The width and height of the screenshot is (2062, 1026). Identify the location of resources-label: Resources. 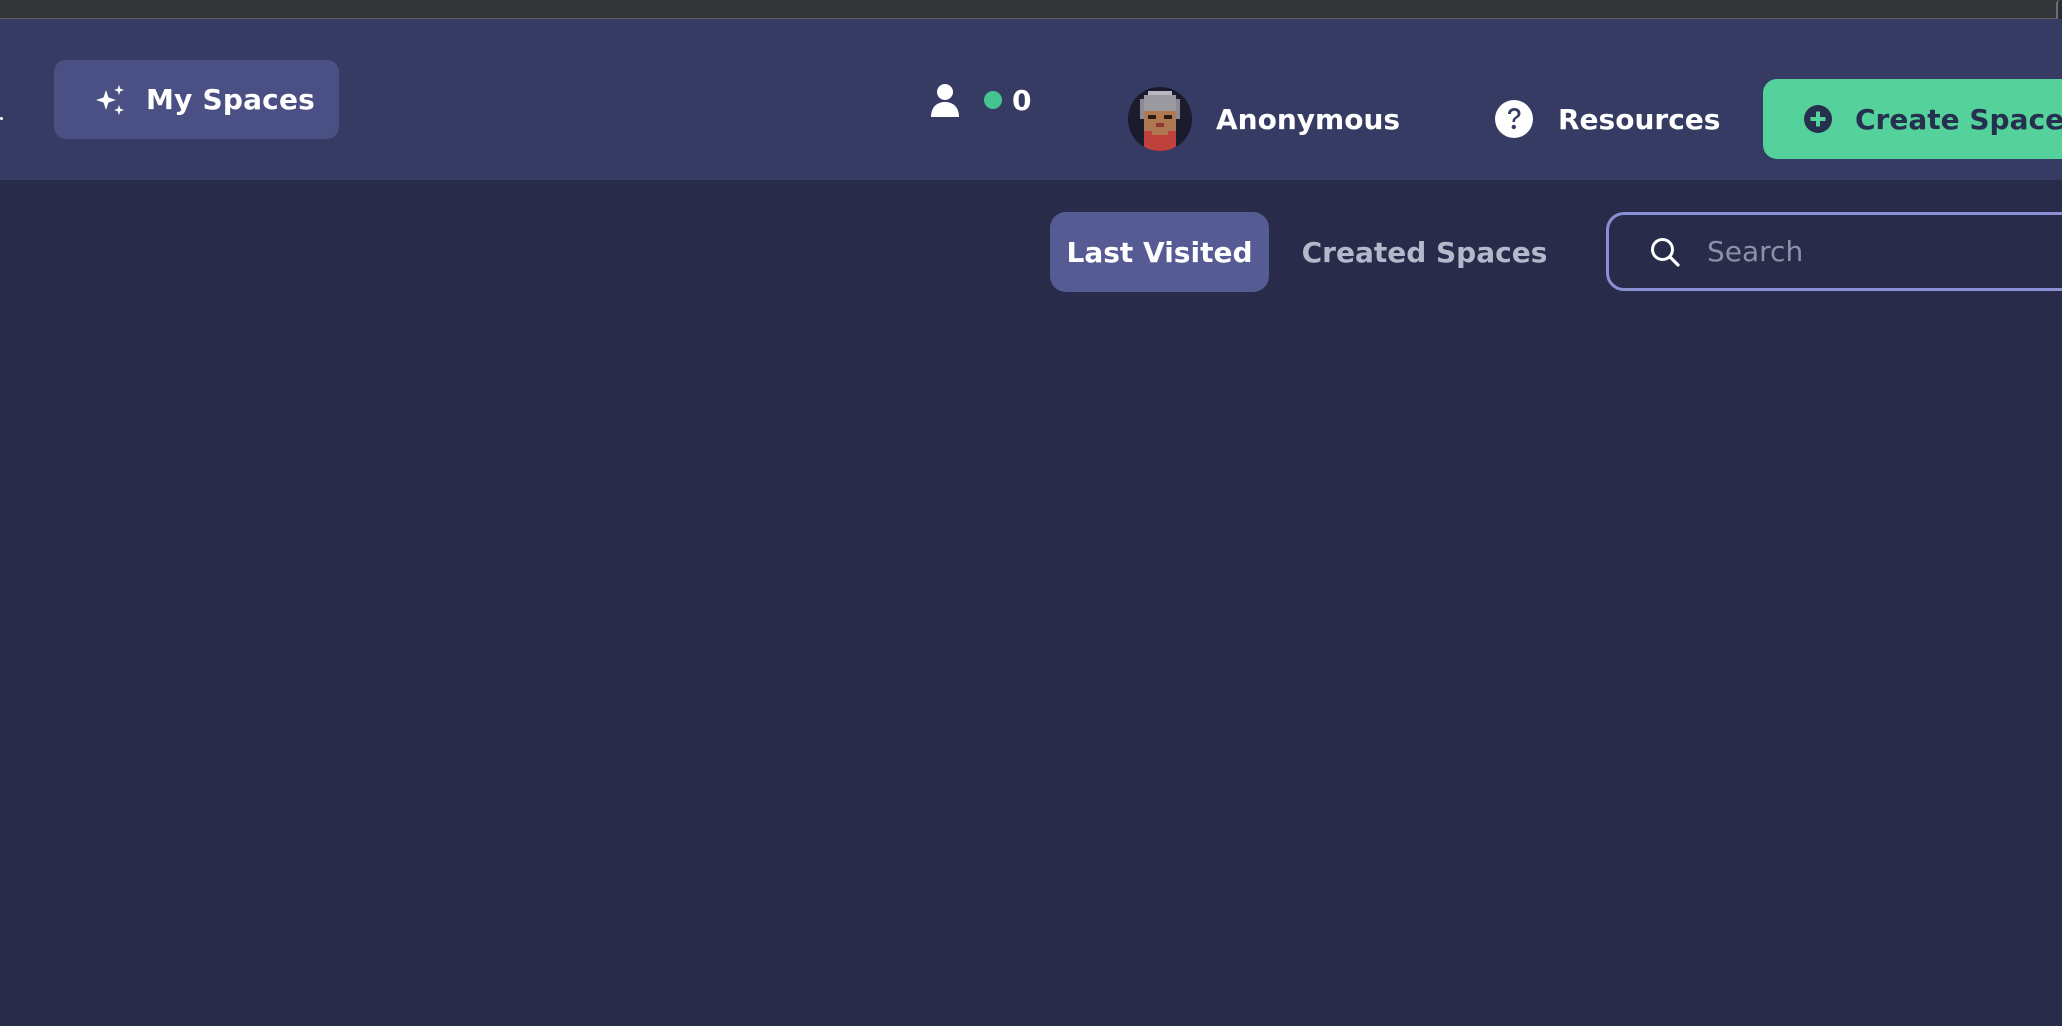
(1639, 119).